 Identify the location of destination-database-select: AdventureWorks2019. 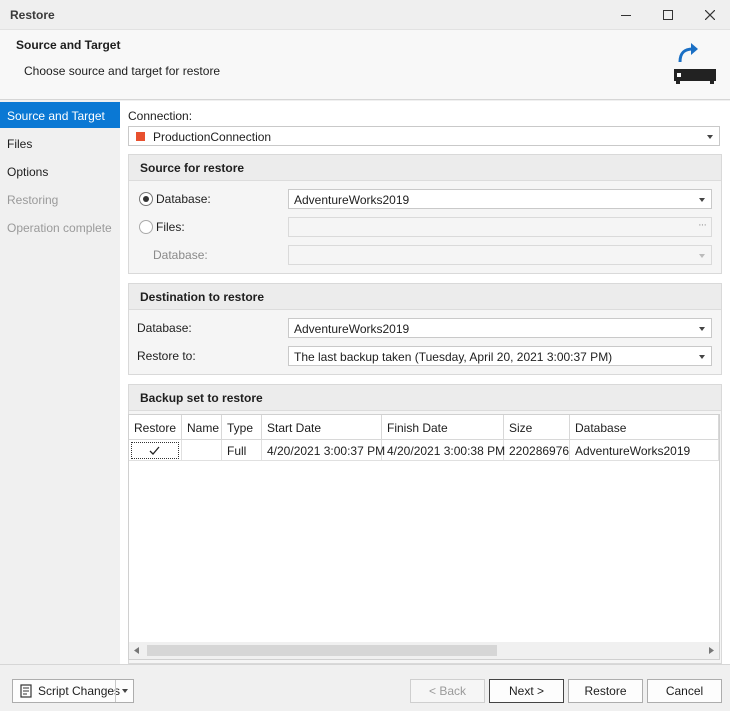
(500, 328).